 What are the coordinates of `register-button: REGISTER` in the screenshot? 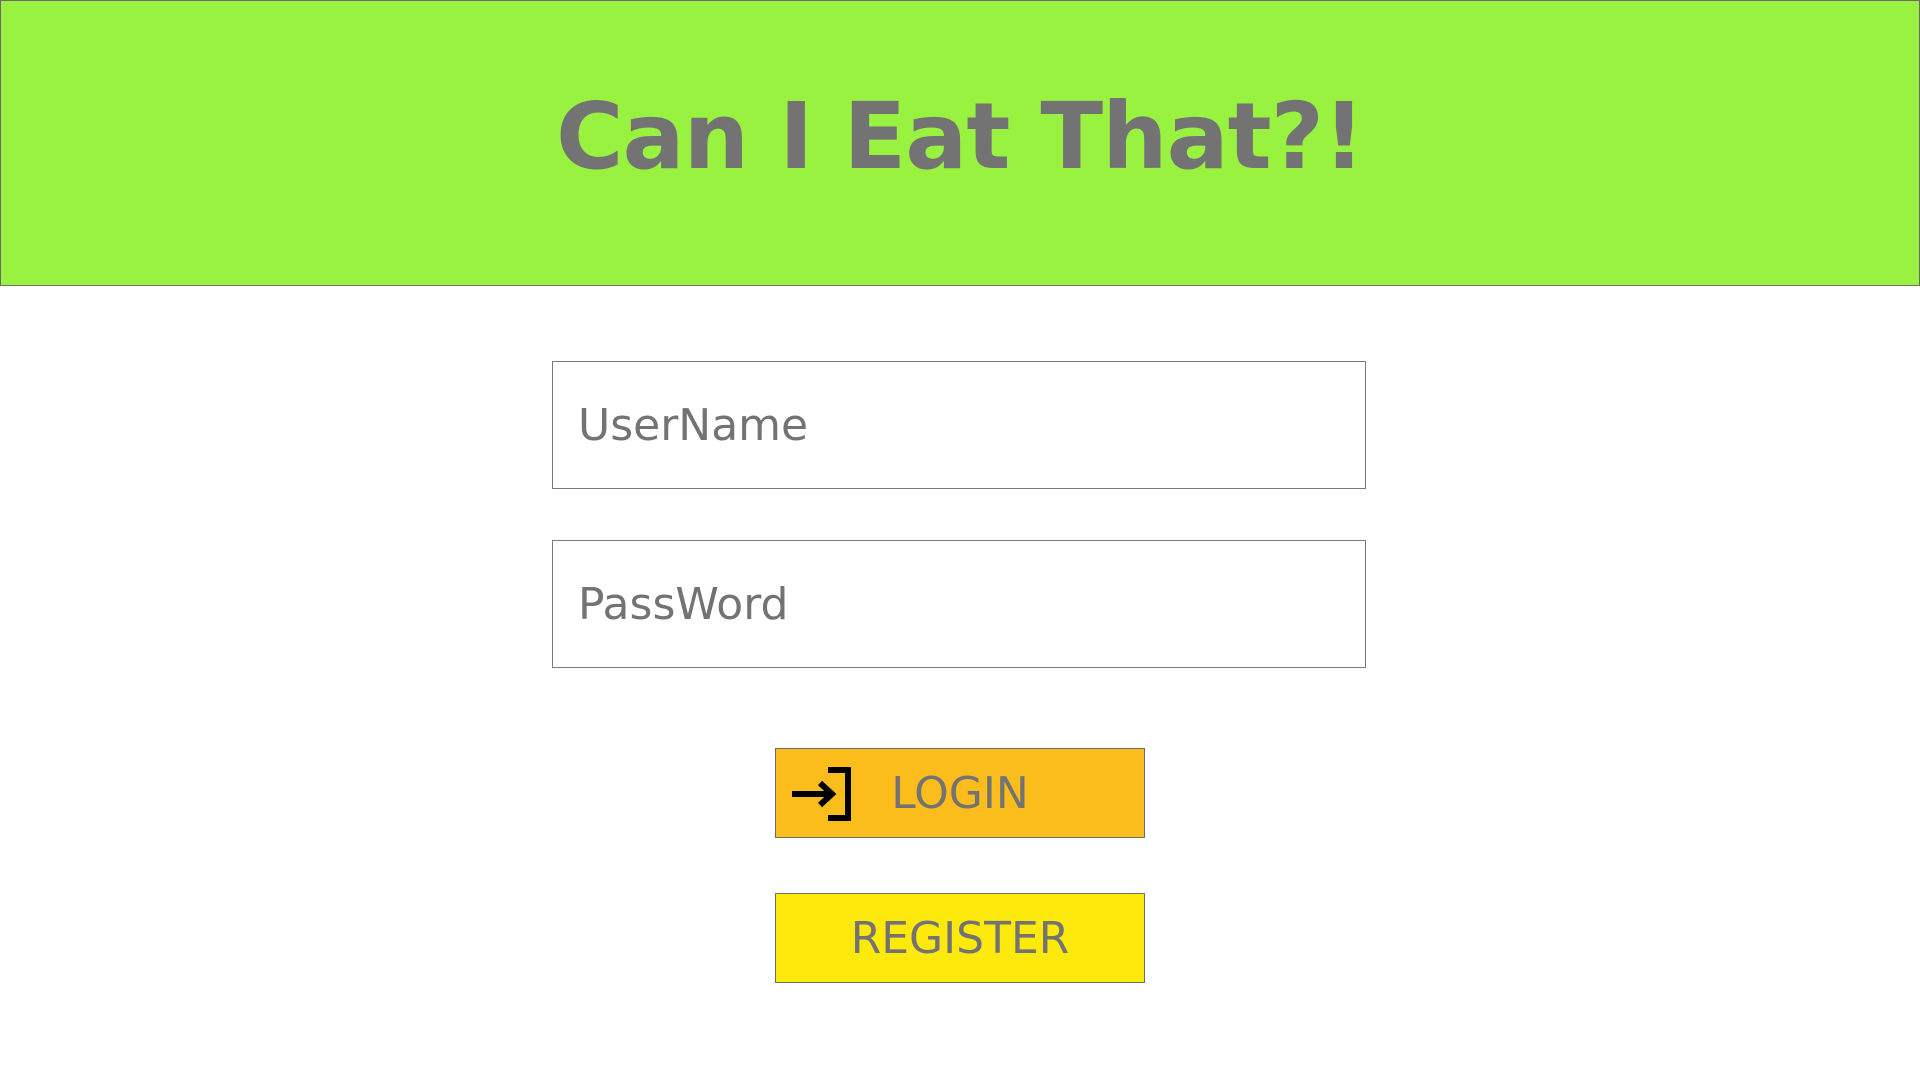 It's located at (960, 938).